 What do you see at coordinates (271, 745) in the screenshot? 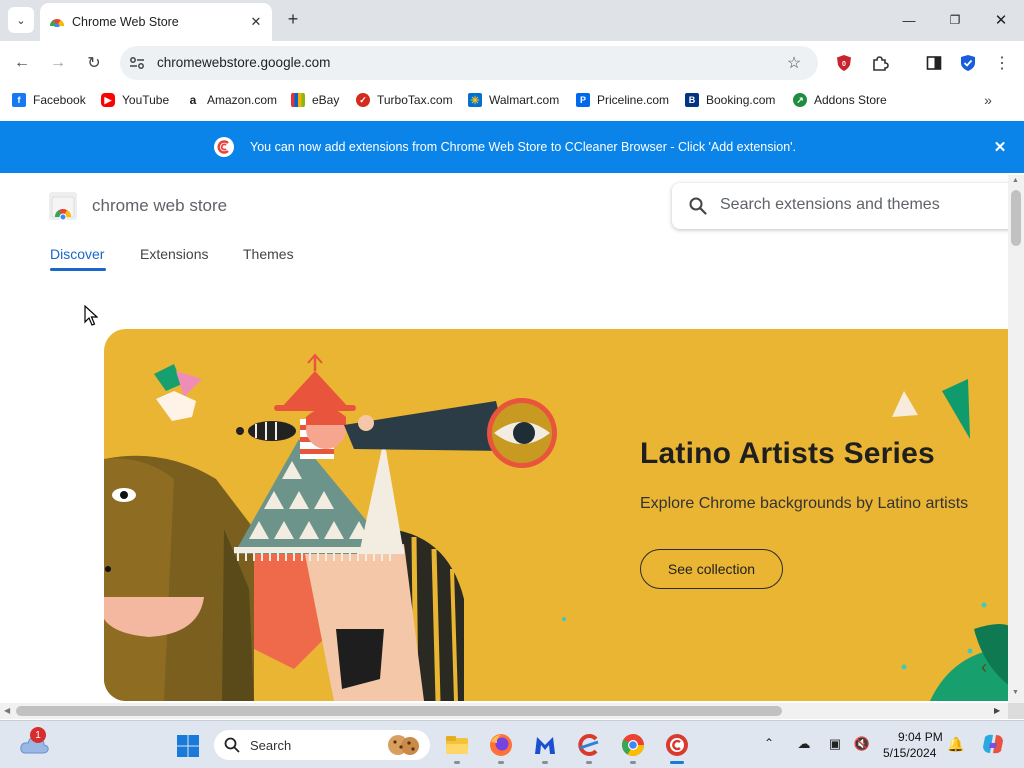
I see `taskbar-search-label: Search` at bounding box center [271, 745].